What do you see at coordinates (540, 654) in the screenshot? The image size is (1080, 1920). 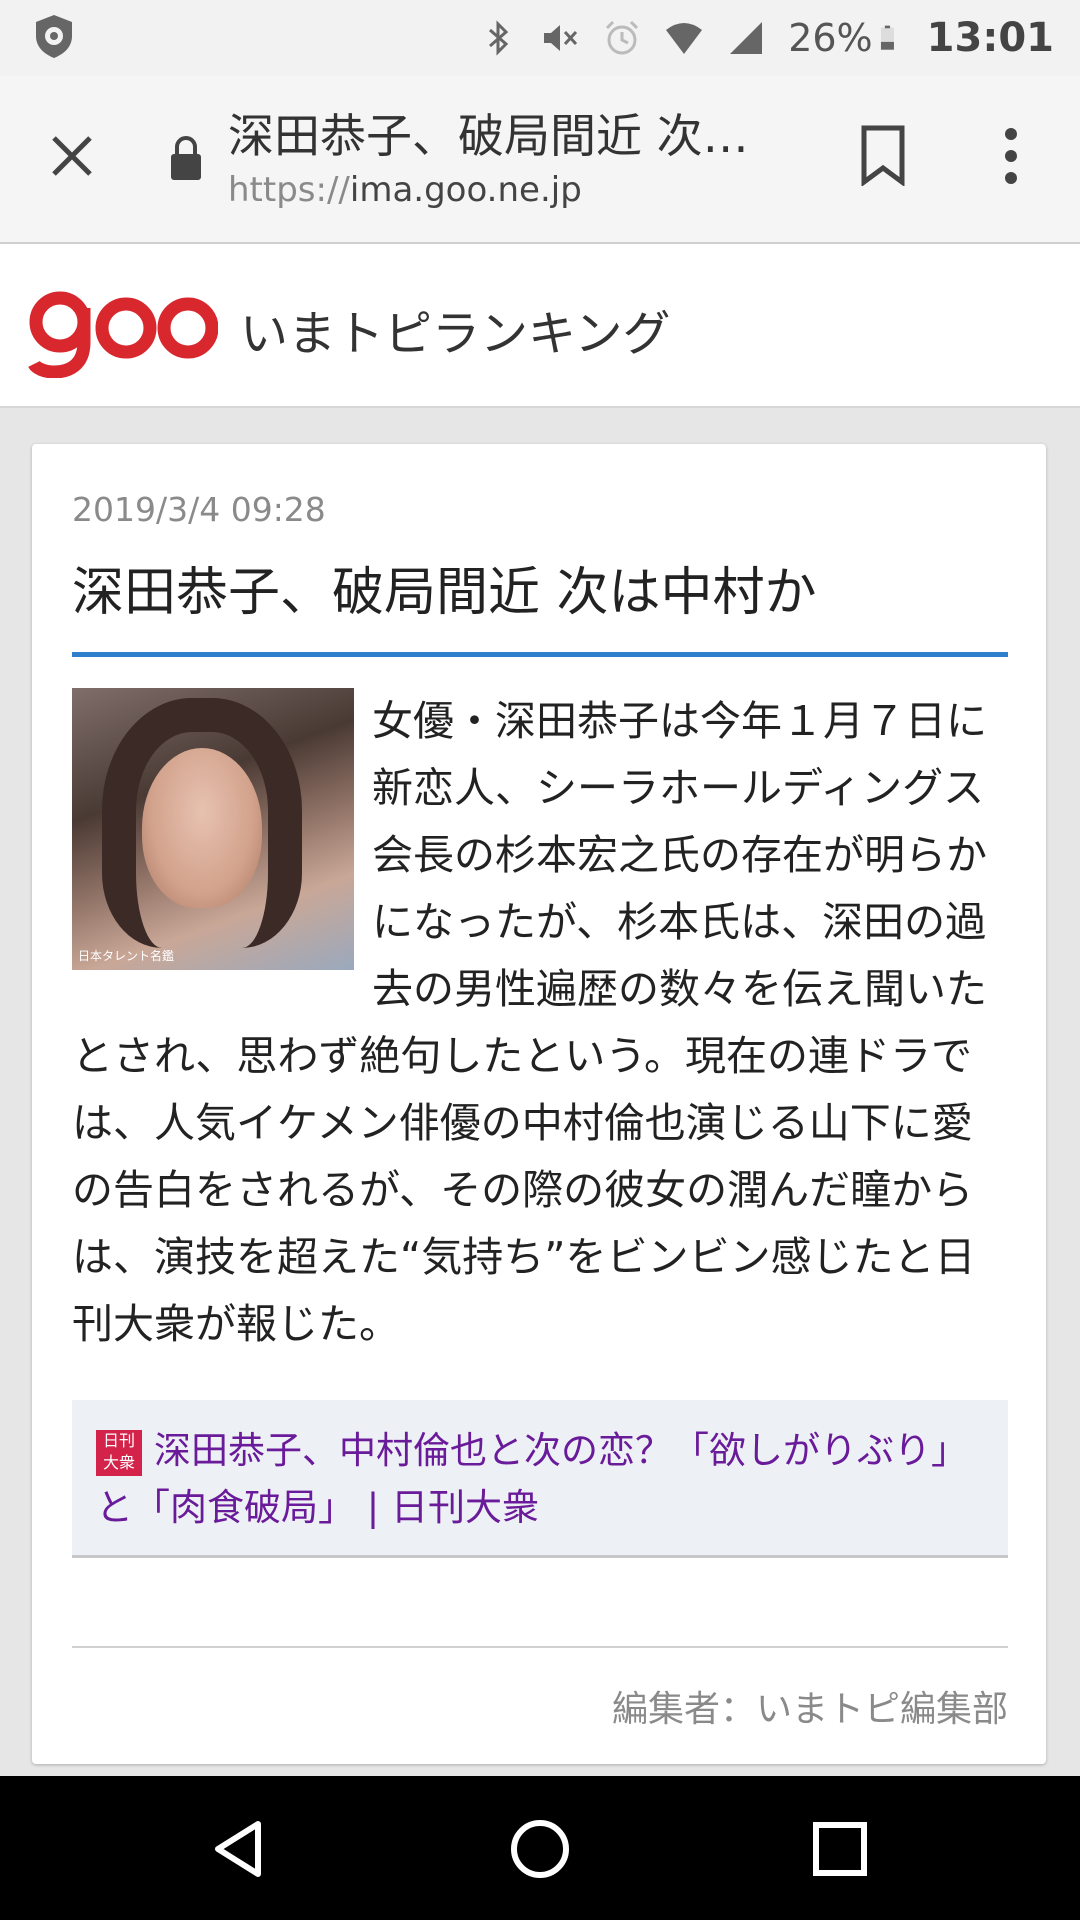 I see `headline-divider` at bounding box center [540, 654].